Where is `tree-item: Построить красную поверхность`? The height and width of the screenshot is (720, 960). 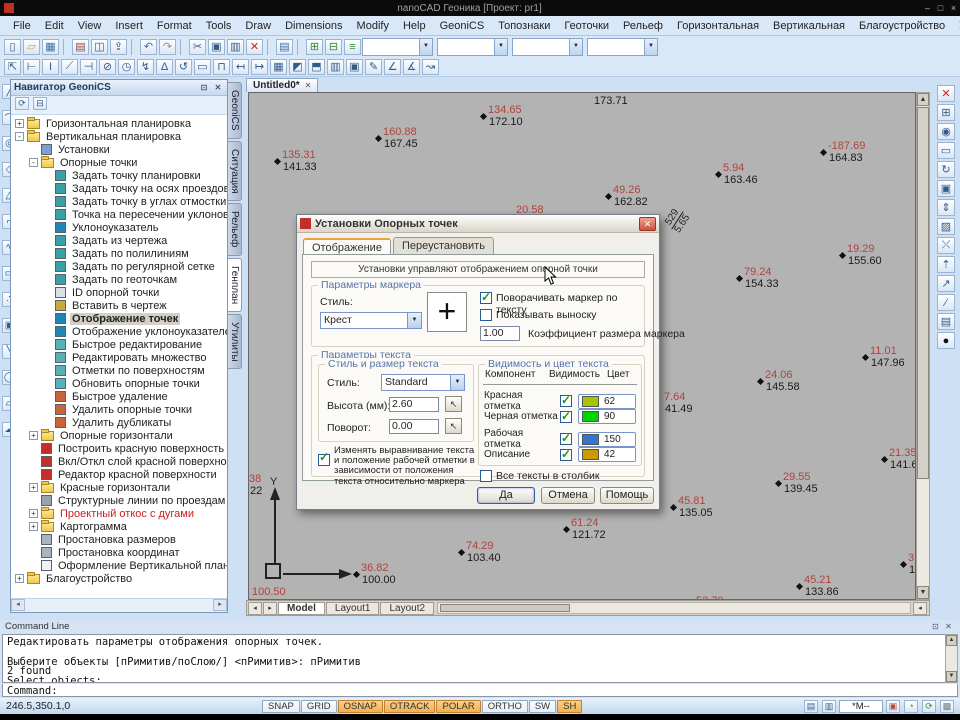
tree-item: Построить красную поверхность is located at coordinates (119, 448).